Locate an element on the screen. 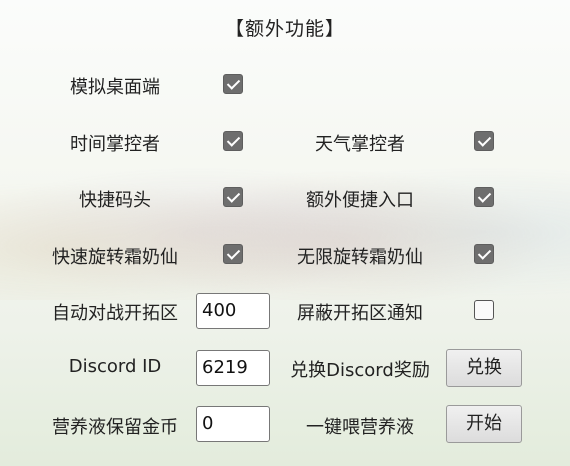  infinite-spin-frost-checkbox is located at coordinates (484, 254).